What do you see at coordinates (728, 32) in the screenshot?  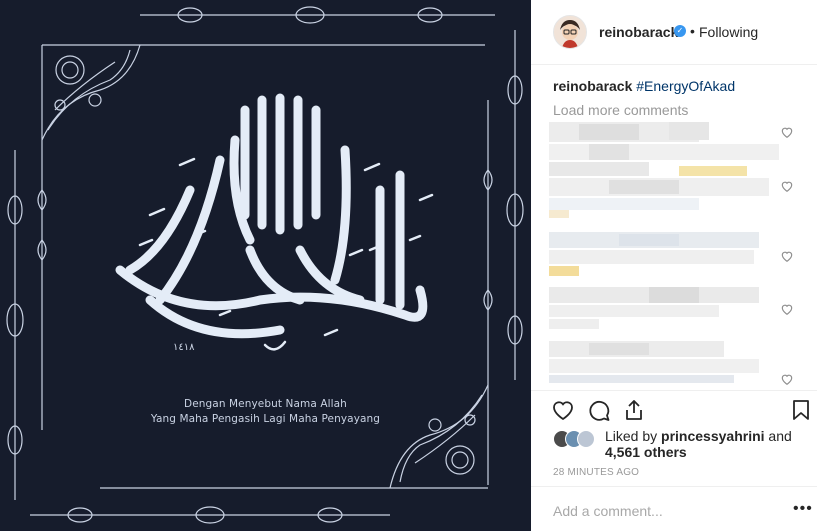 I see `following-button: Following` at bounding box center [728, 32].